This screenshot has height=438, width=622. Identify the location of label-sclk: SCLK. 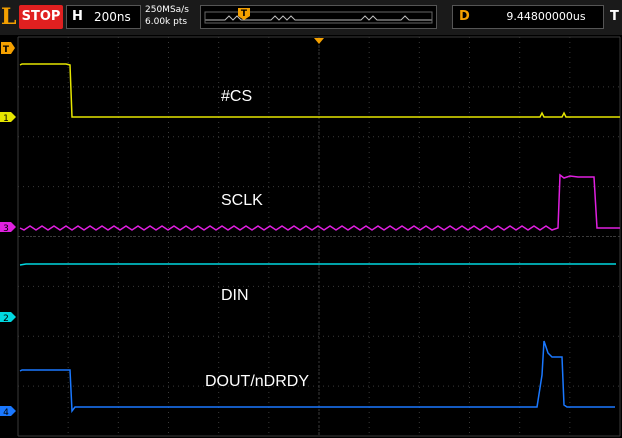
(242, 200).